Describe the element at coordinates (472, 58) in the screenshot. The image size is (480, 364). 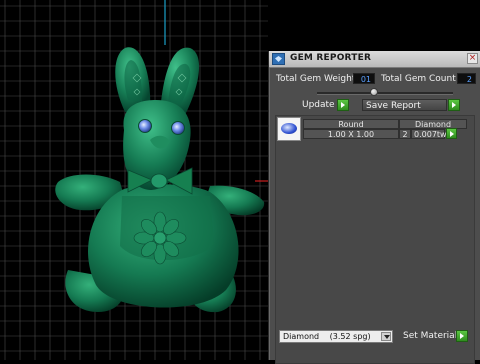
I see `close-icon: ×` at that location.